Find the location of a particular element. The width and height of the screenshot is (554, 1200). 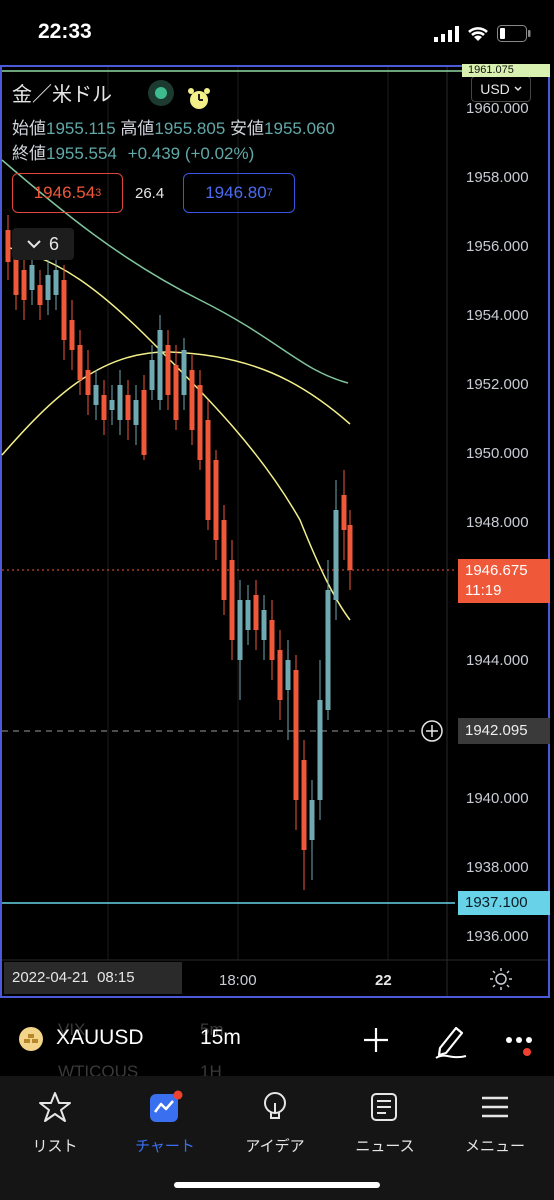

currency-selector: USD is located at coordinates (501, 89).